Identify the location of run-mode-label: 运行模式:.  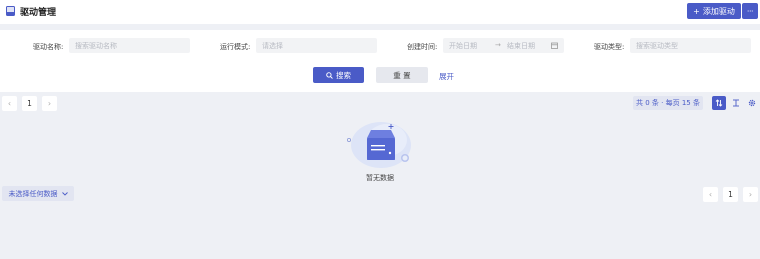
(235, 47).